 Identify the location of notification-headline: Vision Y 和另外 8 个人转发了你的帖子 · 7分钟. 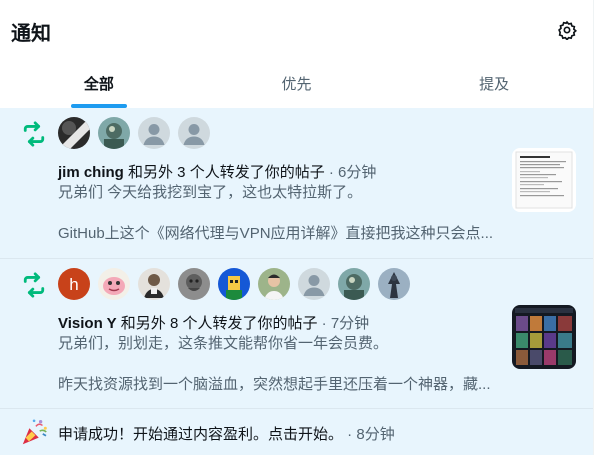
(213, 322).